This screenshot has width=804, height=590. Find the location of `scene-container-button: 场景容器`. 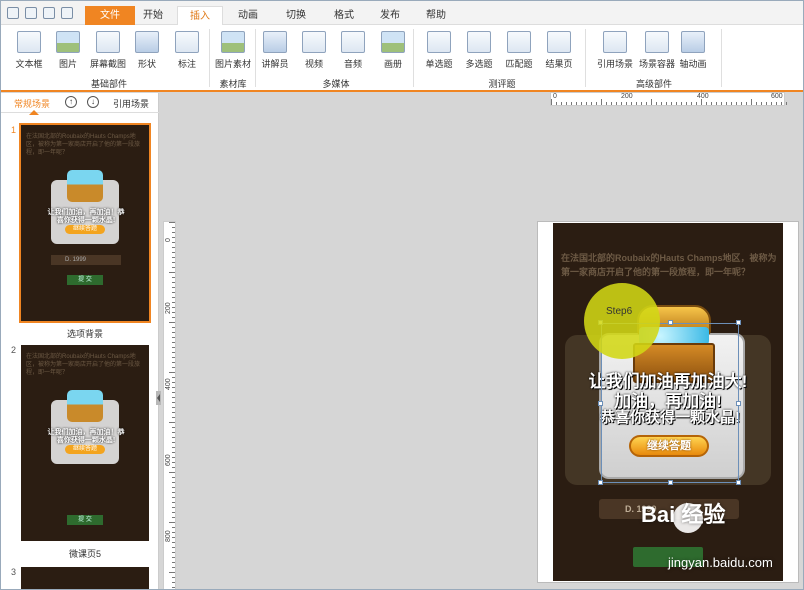

scene-container-button: 场景容器 is located at coordinates (657, 49).